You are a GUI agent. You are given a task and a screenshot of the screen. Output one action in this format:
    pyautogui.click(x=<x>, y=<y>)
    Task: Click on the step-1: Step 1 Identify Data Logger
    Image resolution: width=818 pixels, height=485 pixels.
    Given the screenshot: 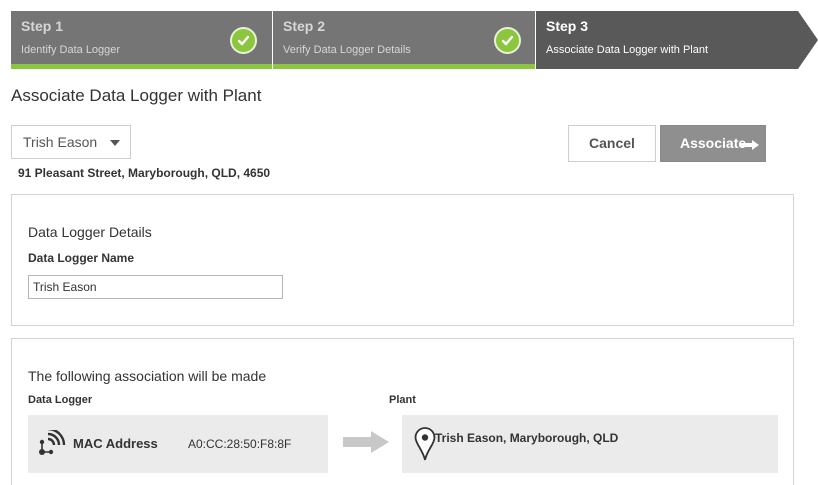 What is the action you would take?
    pyautogui.click(x=141, y=40)
    